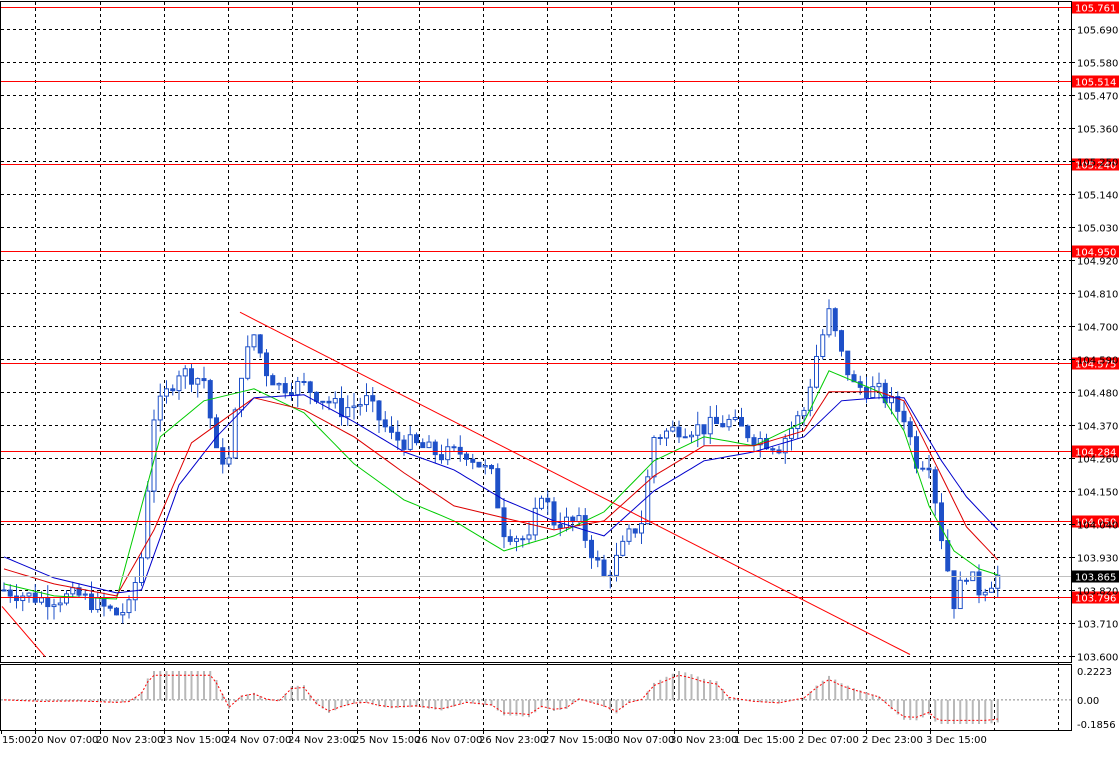 Image resolution: width=1120 pixels, height=759 pixels. Describe the element at coordinates (1097, 295) in the screenshot. I see `price-tick-label: 104.810` at that location.